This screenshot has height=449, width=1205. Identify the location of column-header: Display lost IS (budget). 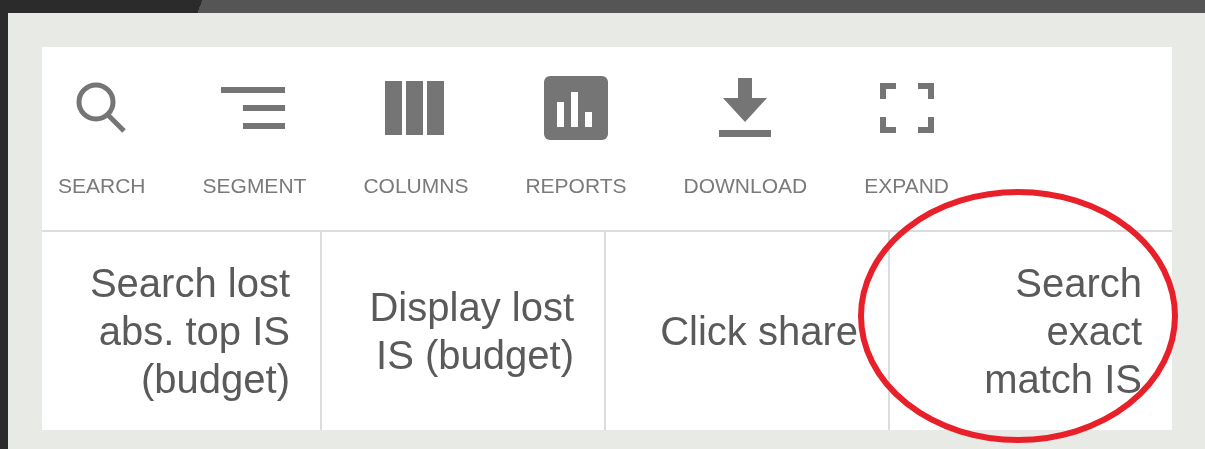
(464, 331).